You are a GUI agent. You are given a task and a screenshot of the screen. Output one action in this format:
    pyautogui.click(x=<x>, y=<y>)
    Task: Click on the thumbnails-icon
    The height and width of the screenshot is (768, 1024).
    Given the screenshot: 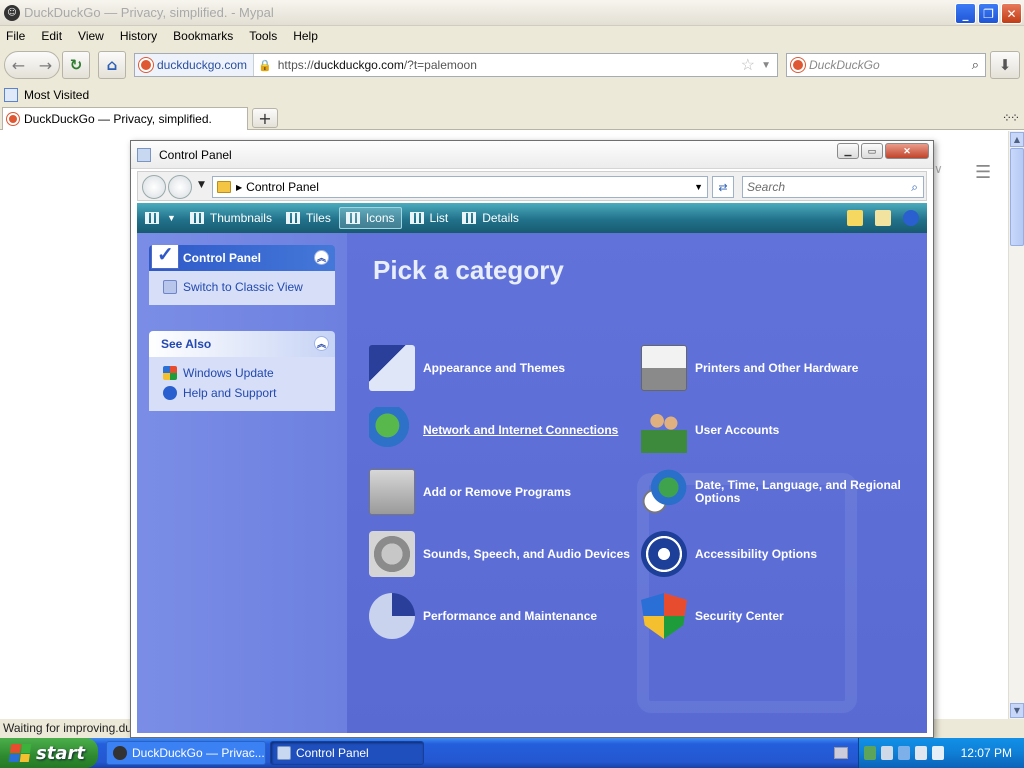 What is the action you would take?
    pyautogui.click(x=196, y=218)
    